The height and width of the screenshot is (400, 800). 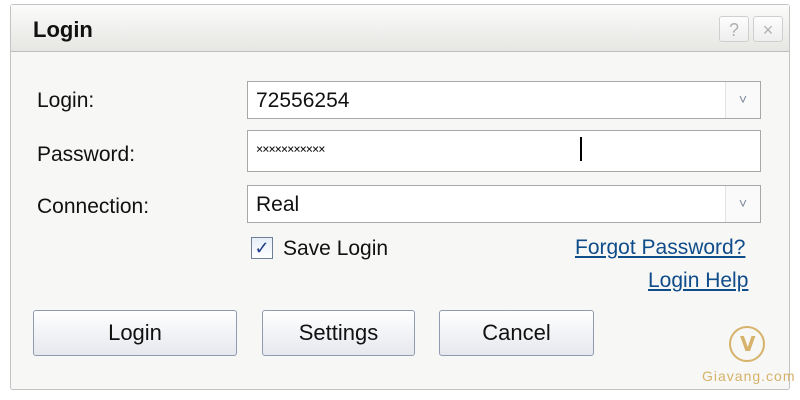 What do you see at coordinates (734, 29) in the screenshot?
I see `help-button: ?` at bounding box center [734, 29].